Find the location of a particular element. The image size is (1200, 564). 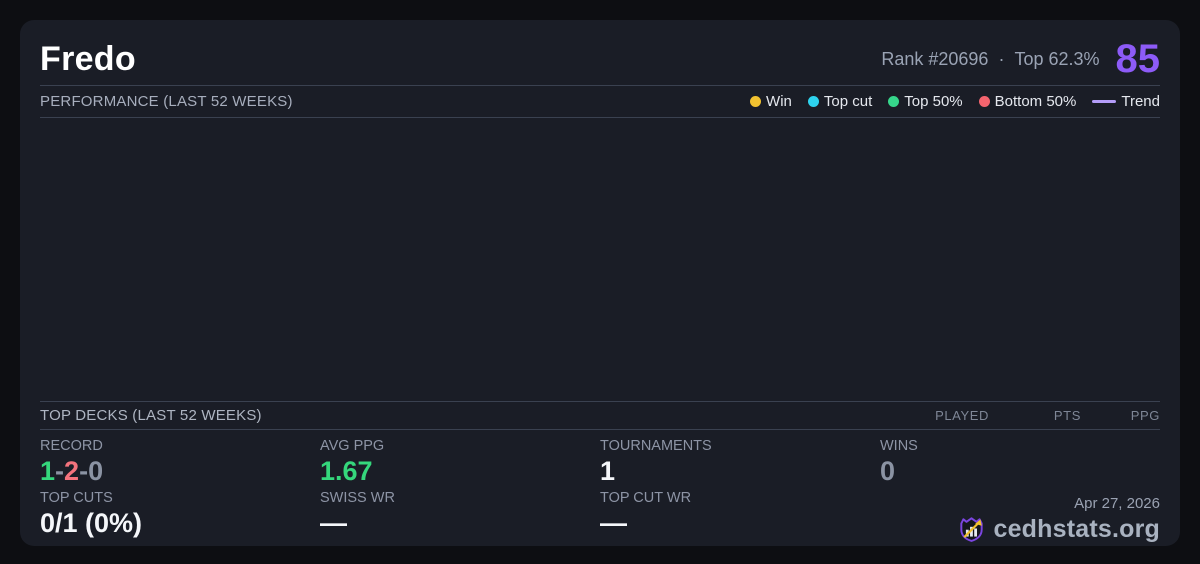

legend-label: Top cut is located at coordinates (848, 101).